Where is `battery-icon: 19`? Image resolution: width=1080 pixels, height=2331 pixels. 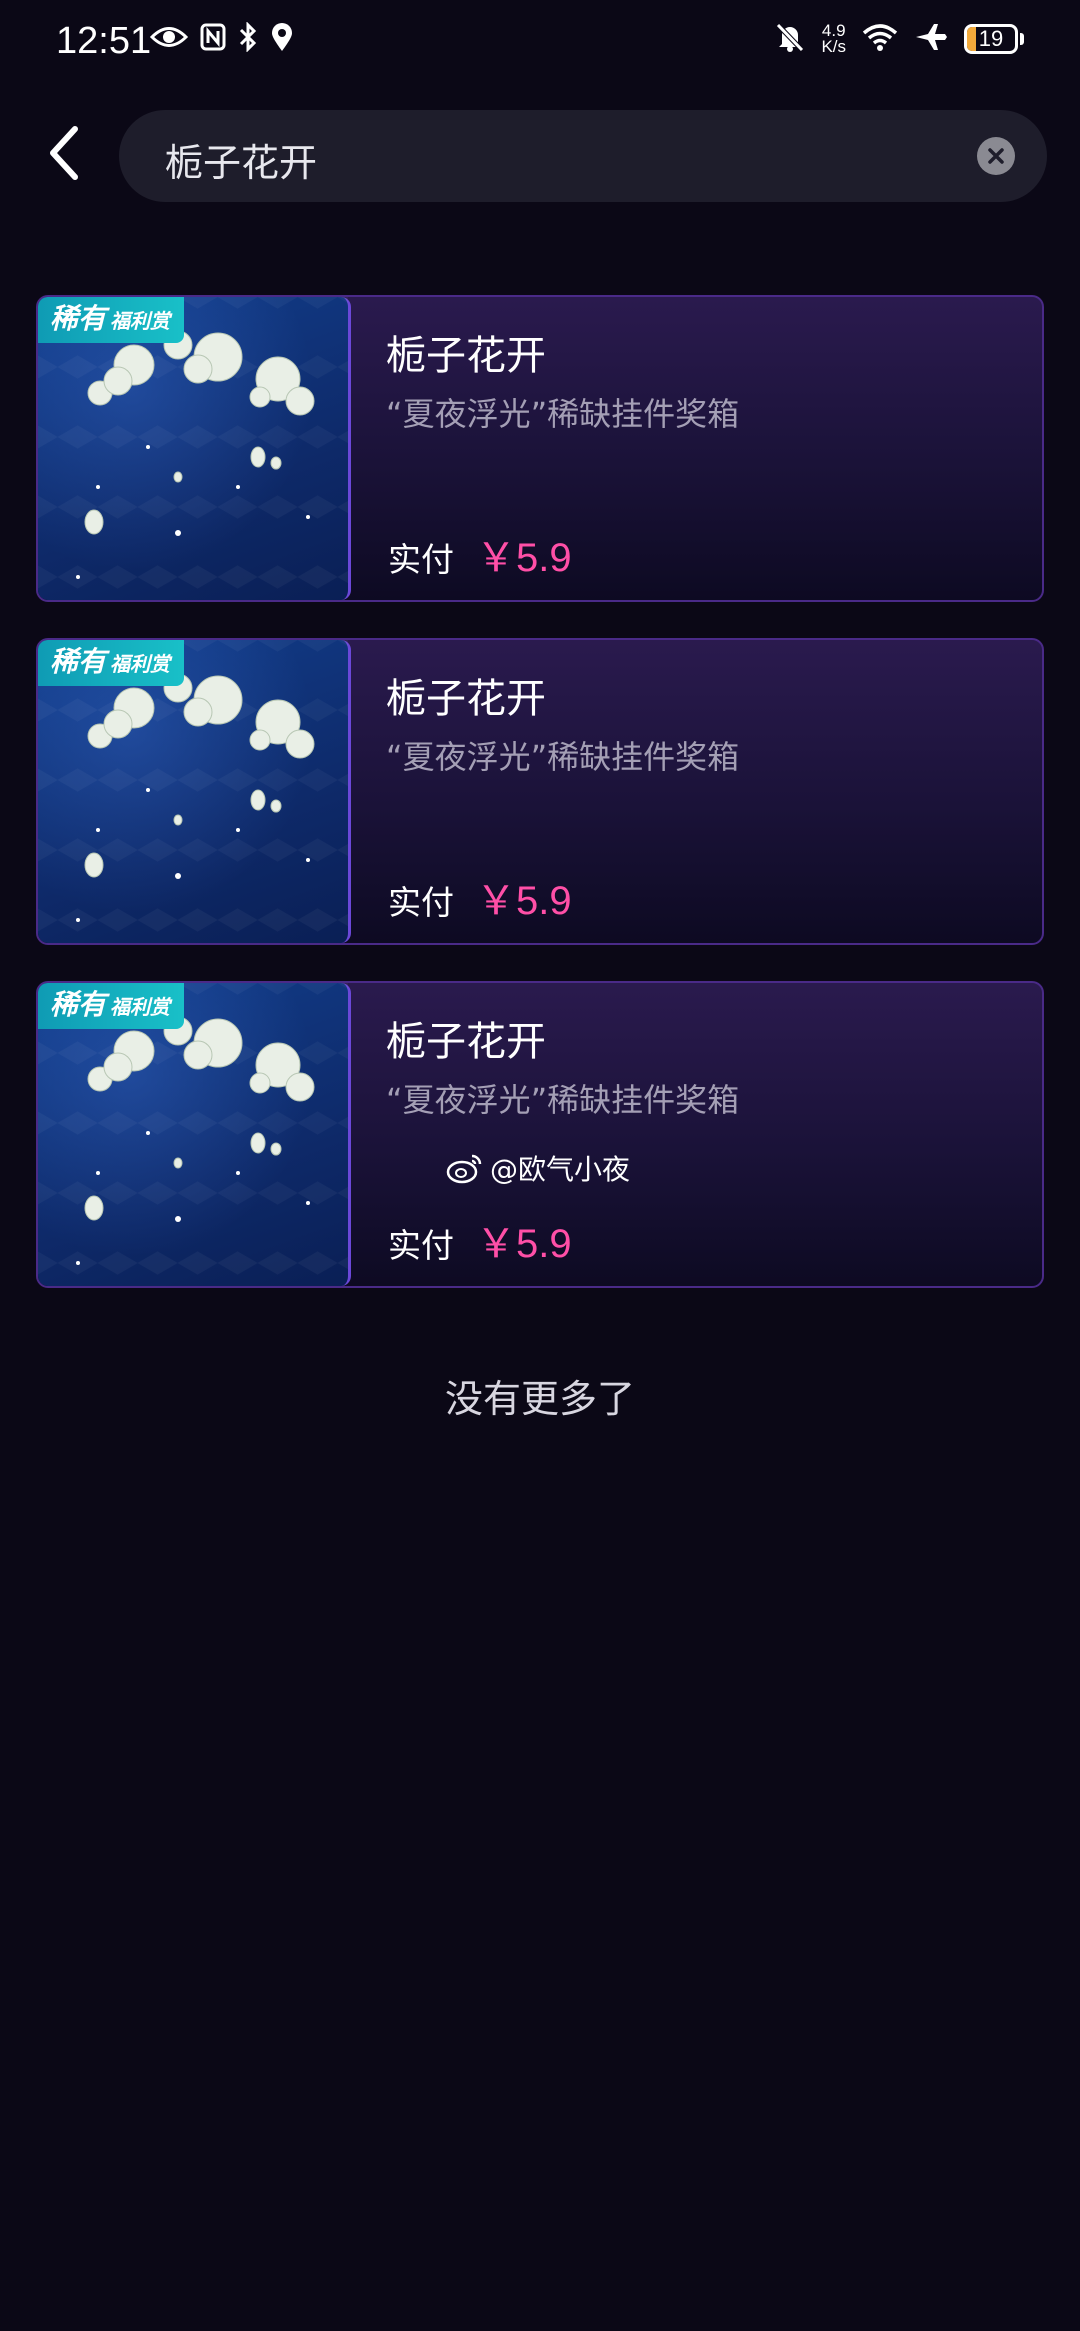 battery-icon: 19 is located at coordinates (994, 39).